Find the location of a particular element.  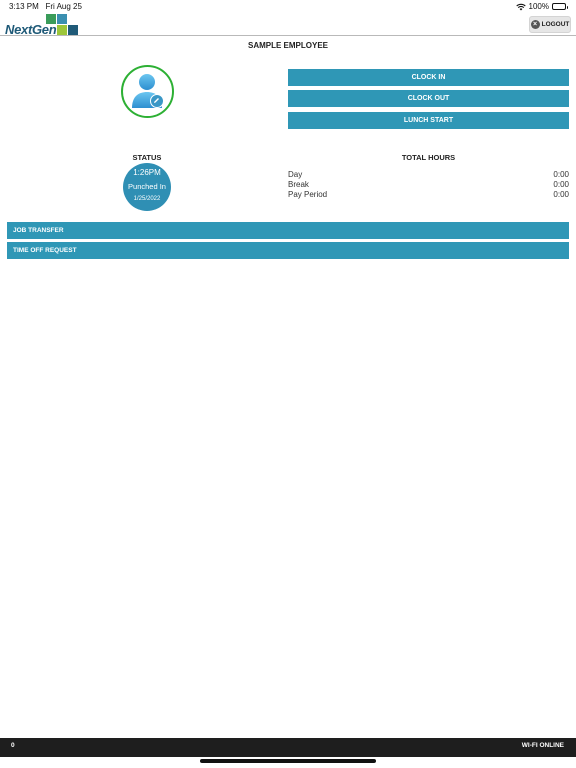

nextgen-logo: NextGen is located at coordinates (45, 25).